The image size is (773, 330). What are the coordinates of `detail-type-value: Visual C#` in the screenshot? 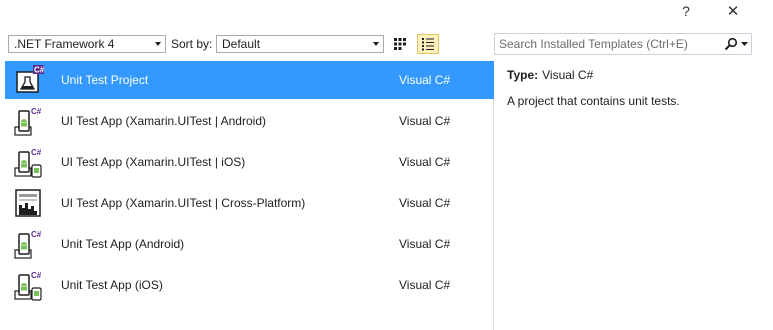 It's located at (568, 75).